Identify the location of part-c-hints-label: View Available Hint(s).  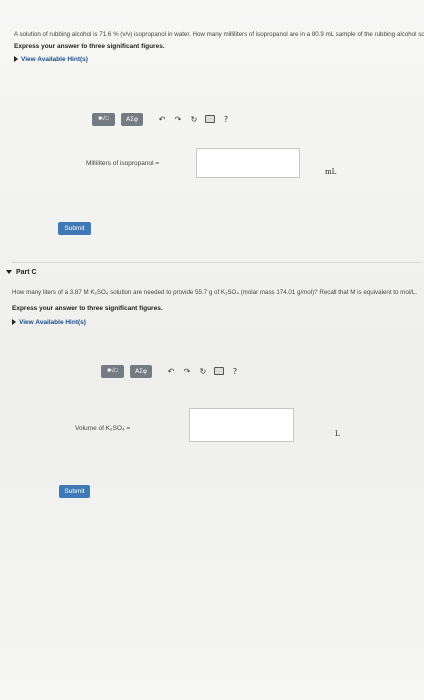
(52, 322).